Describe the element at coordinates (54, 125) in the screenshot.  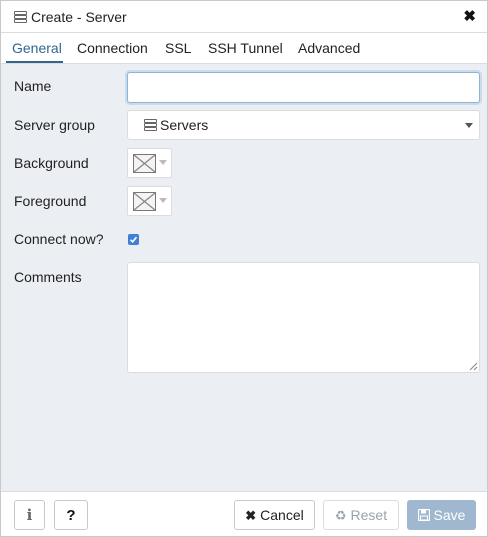
I see `server-group-label: Server group` at that location.